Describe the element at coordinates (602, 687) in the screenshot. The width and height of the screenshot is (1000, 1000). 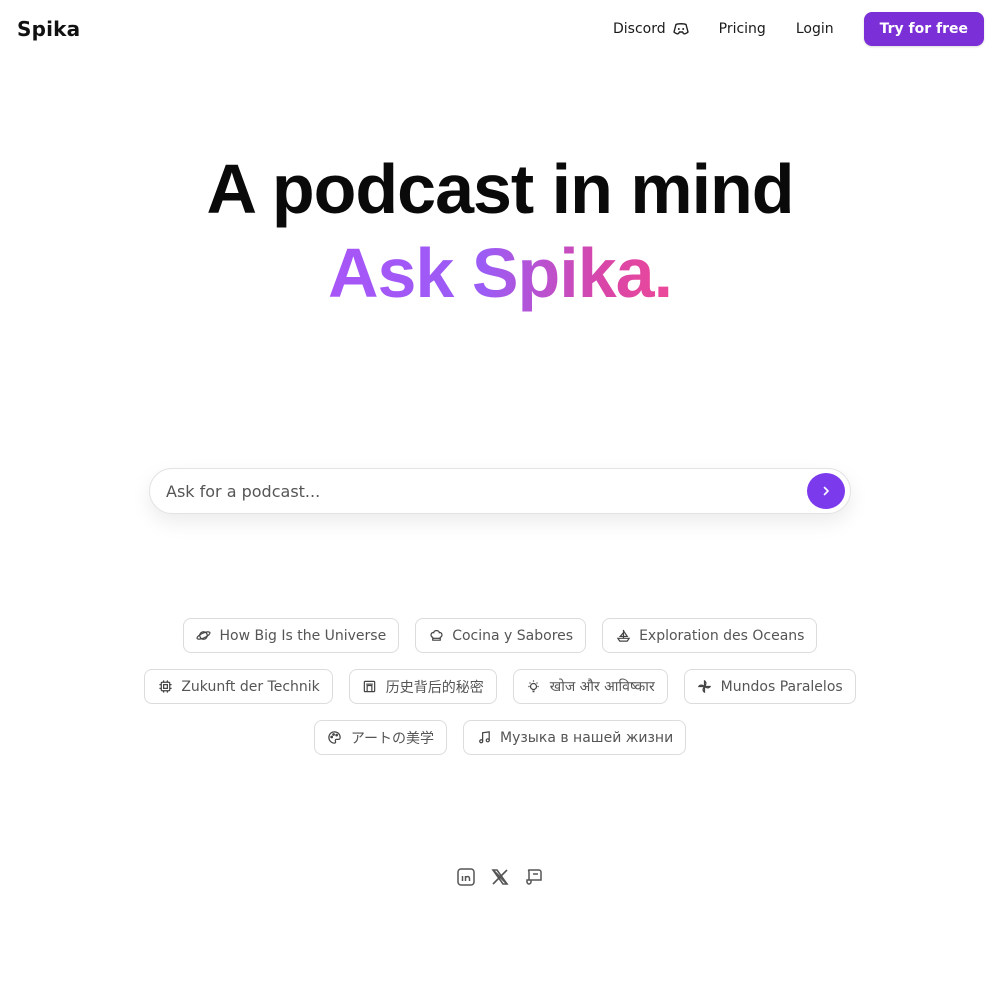
I see `chip-label: खोज और आविष्कार` at that location.